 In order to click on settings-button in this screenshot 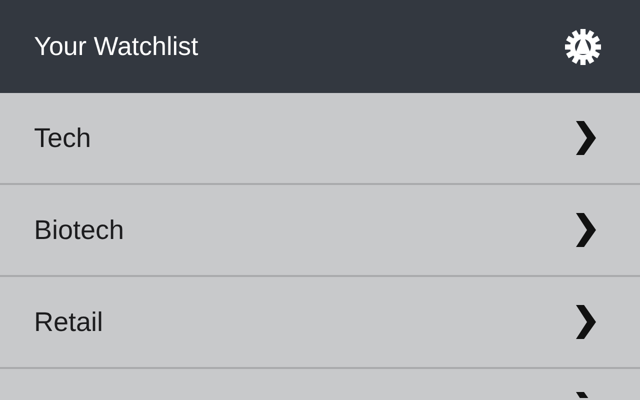, I will do `click(583, 47)`.